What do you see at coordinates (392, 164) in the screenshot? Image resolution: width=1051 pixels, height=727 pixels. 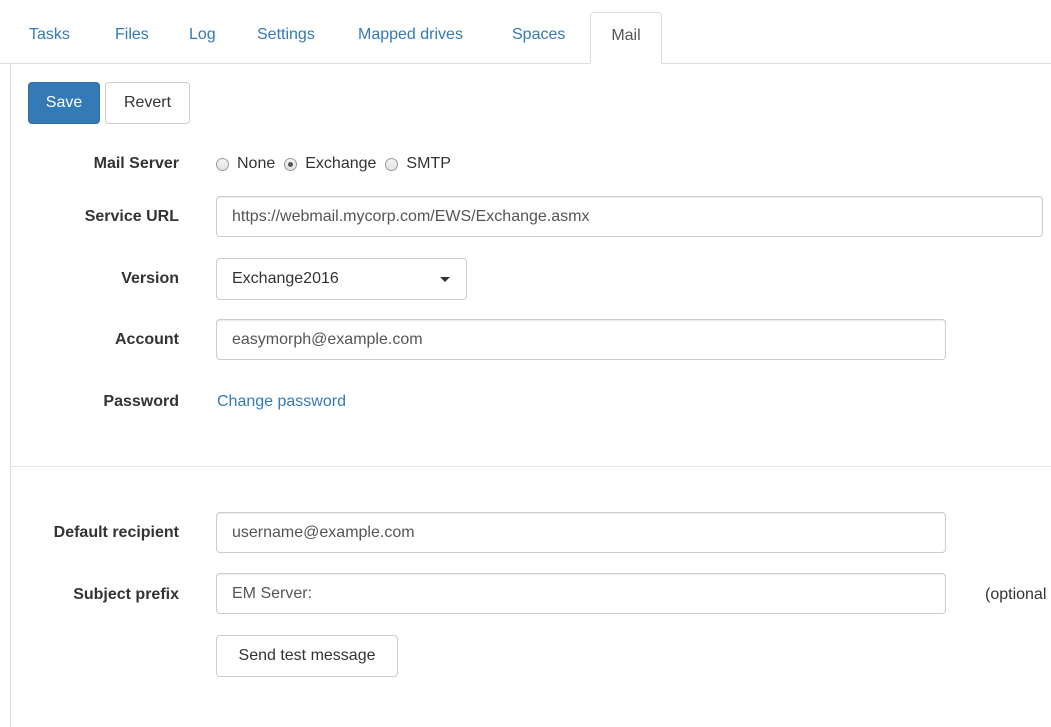 I see `radio-smtp` at bounding box center [392, 164].